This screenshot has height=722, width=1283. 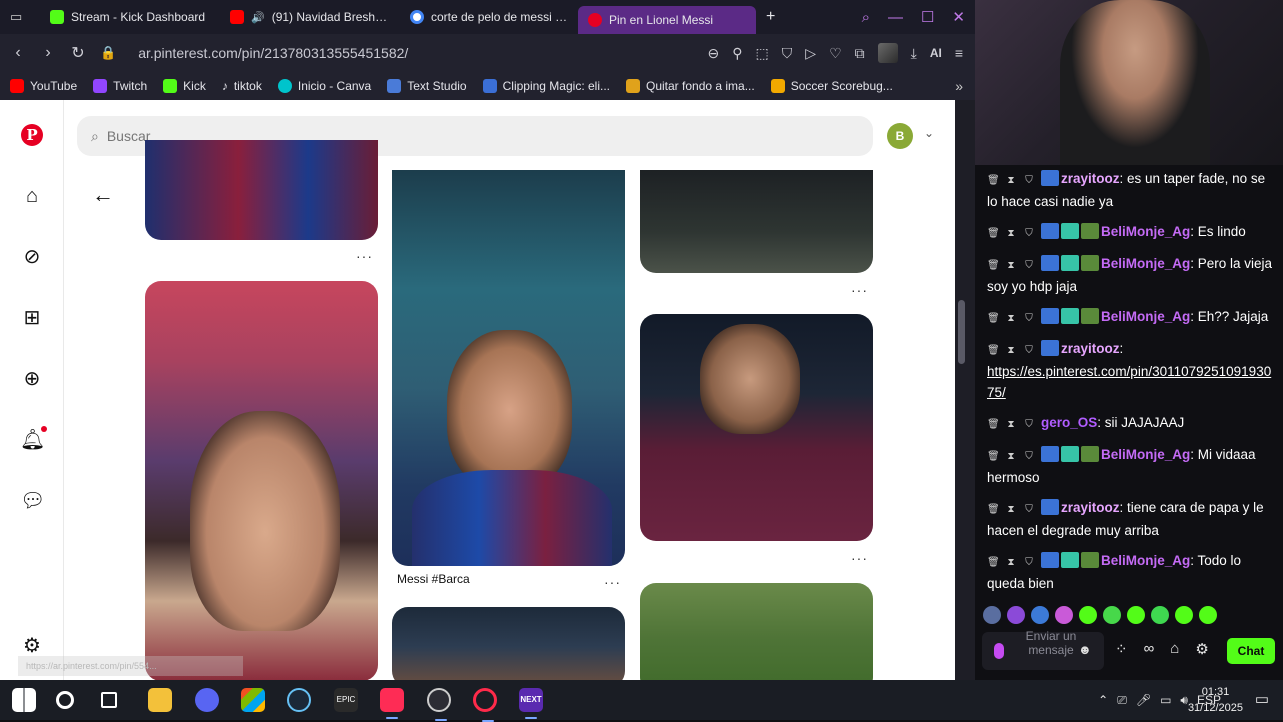 I want to click on profile-avatar, so click(x=887, y=53).